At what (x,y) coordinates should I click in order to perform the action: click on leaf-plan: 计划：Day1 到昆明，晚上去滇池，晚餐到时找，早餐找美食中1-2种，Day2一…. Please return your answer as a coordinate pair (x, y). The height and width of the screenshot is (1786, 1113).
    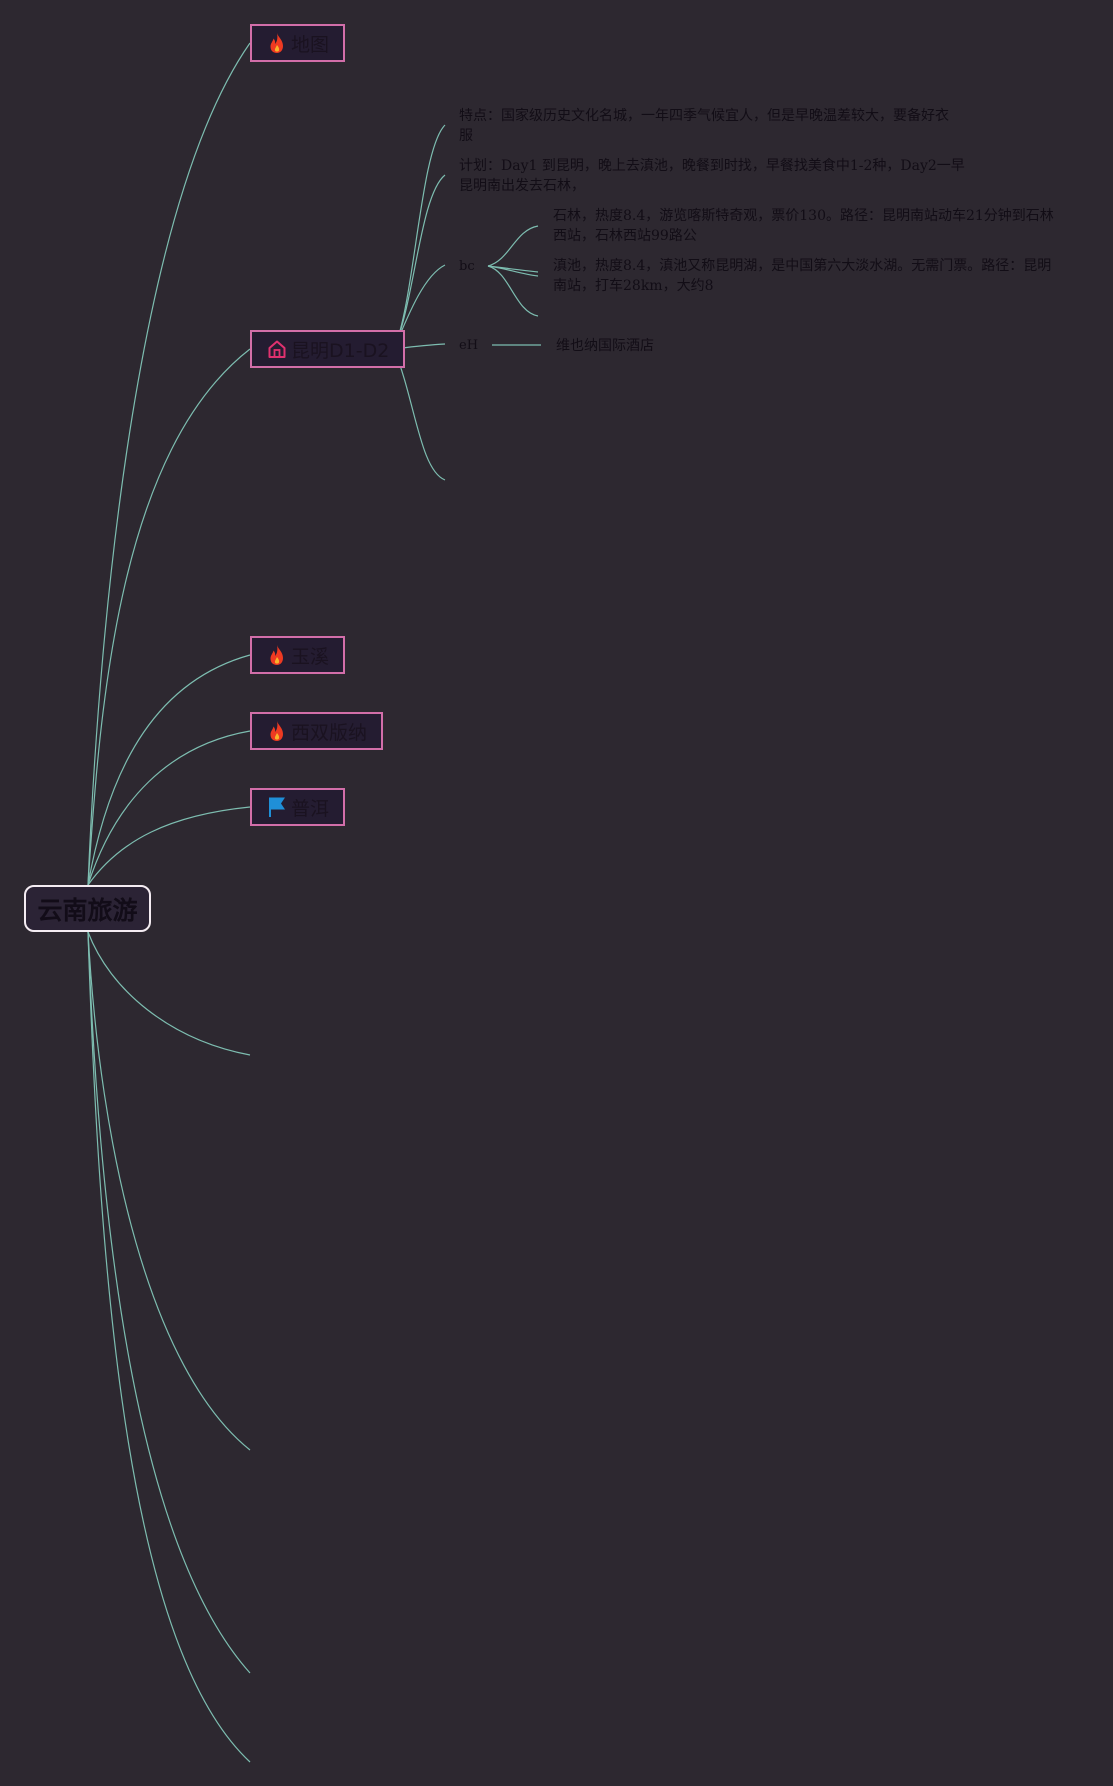
    Looking at the image, I should click on (719, 176).